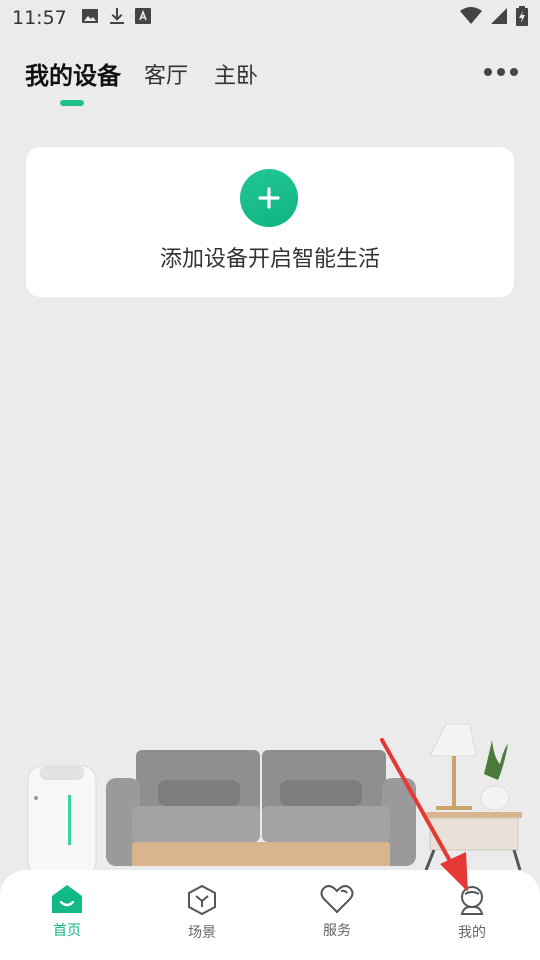  Describe the element at coordinates (471, 18) in the screenshot. I see `wifi-icon` at that location.